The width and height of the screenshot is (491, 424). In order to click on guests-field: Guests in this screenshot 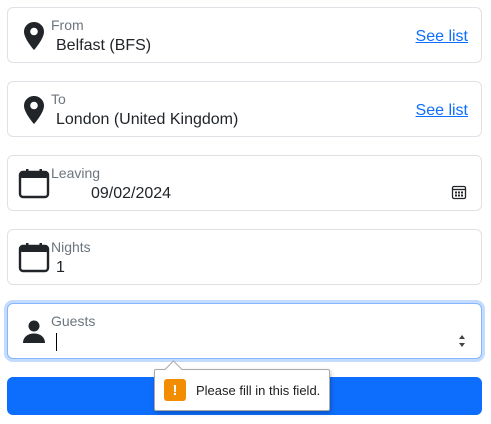, I will do `click(244, 331)`.